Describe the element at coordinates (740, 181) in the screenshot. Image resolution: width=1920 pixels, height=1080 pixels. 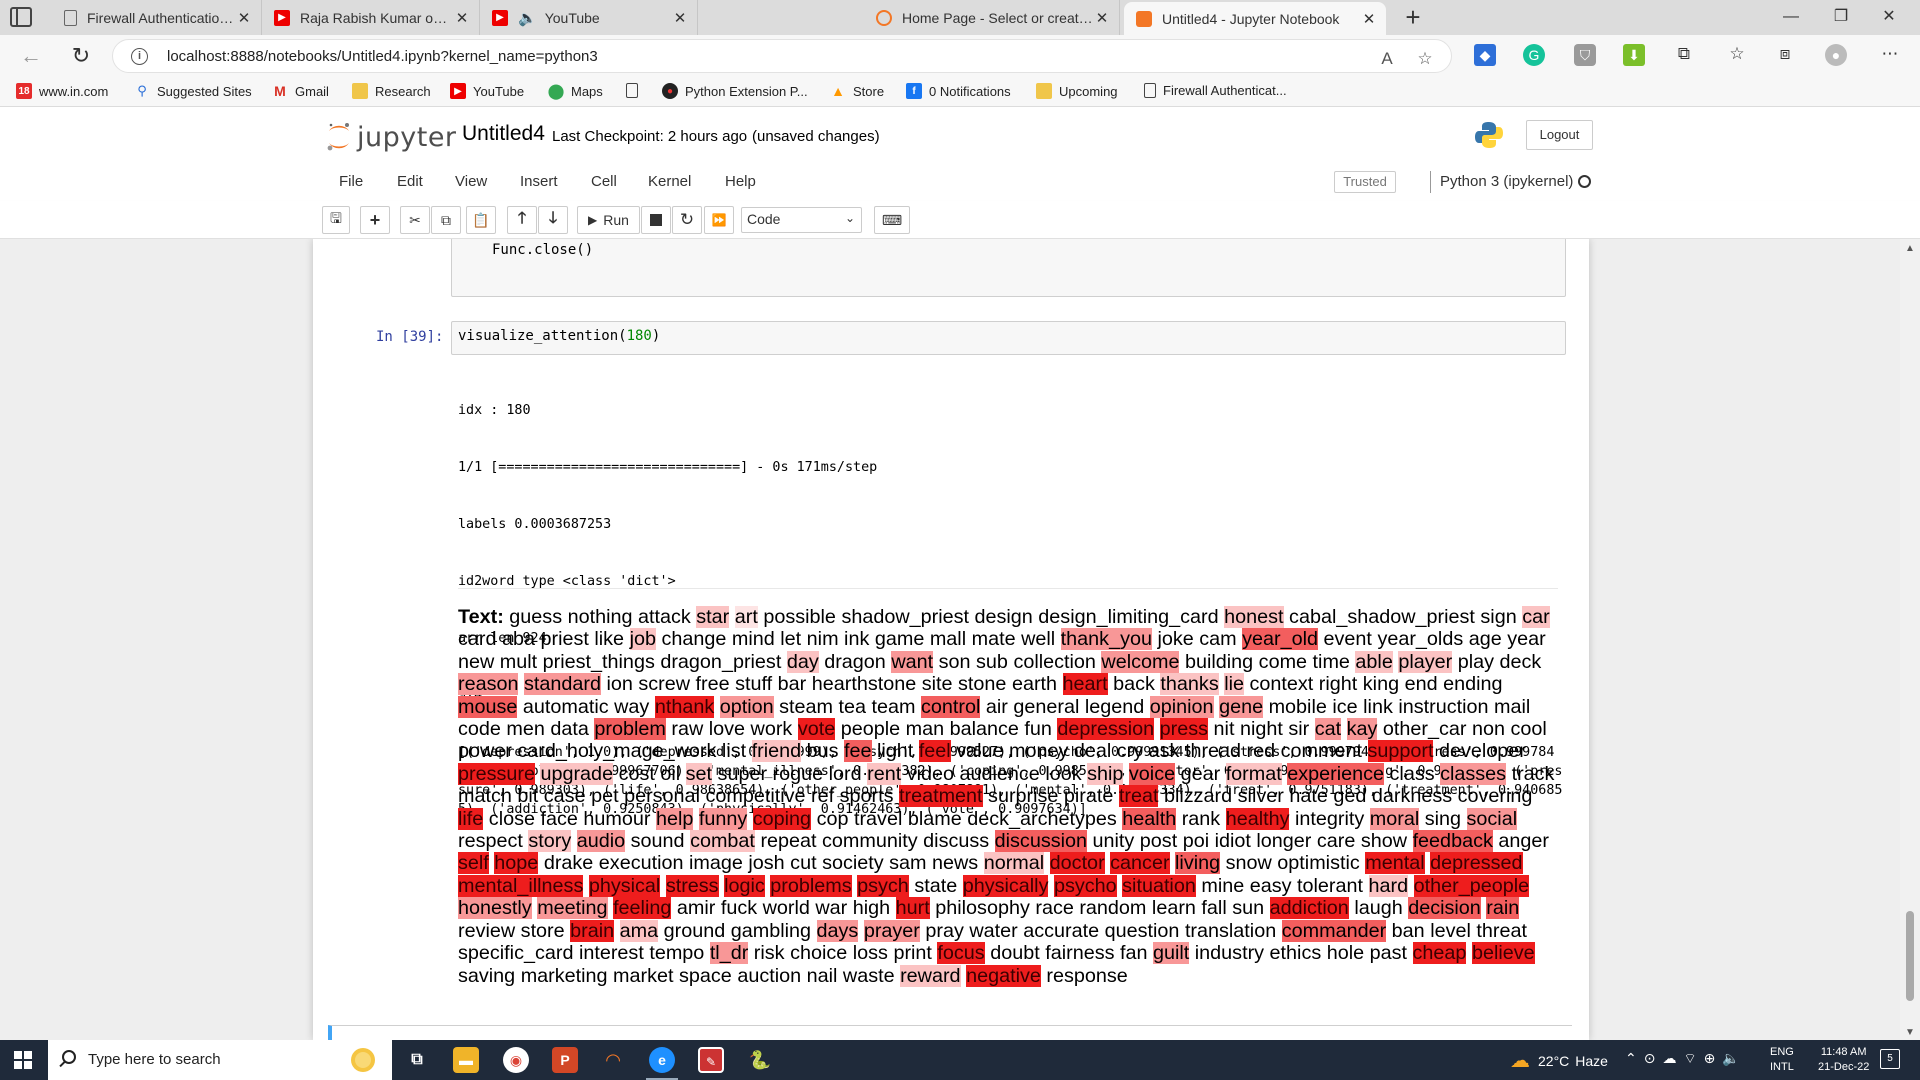
I see `menu-help: Help` at that location.